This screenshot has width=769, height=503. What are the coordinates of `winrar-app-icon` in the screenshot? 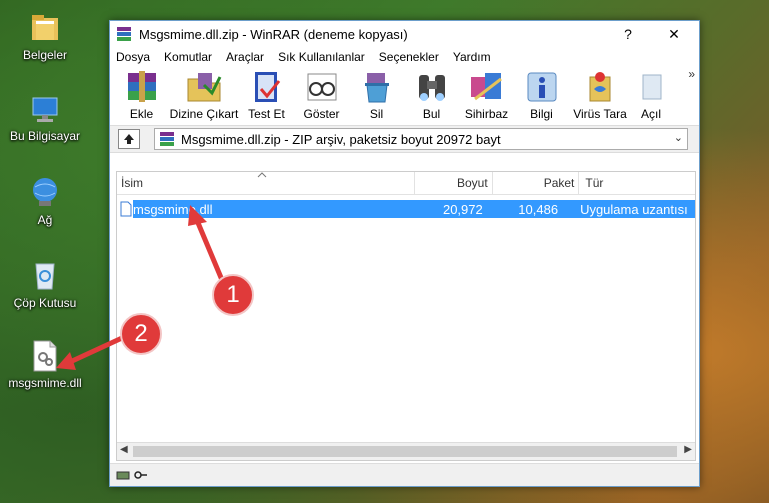 It's located at (124, 34).